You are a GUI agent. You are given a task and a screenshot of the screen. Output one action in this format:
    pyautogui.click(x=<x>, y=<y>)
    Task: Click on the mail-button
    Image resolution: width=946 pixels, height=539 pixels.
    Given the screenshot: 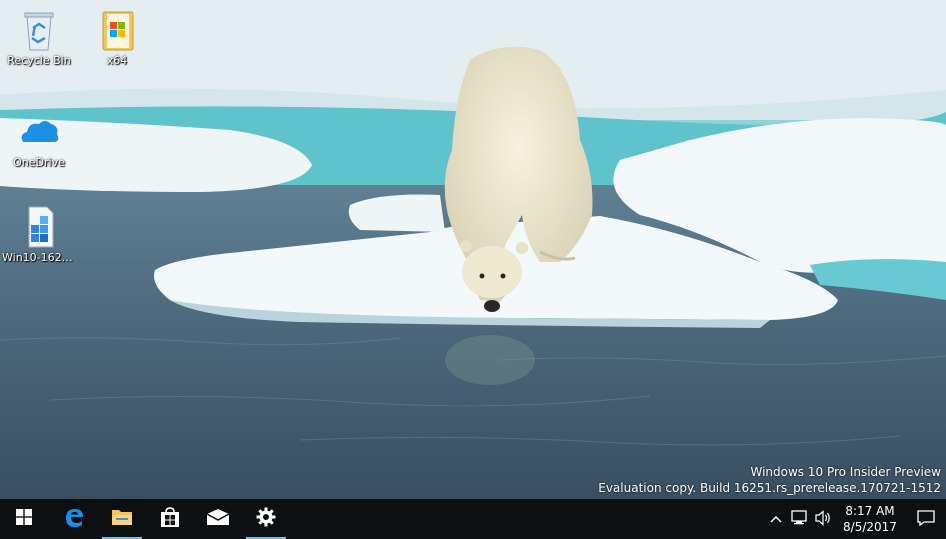 What is the action you would take?
    pyautogui.click(x=218, y=519)
    